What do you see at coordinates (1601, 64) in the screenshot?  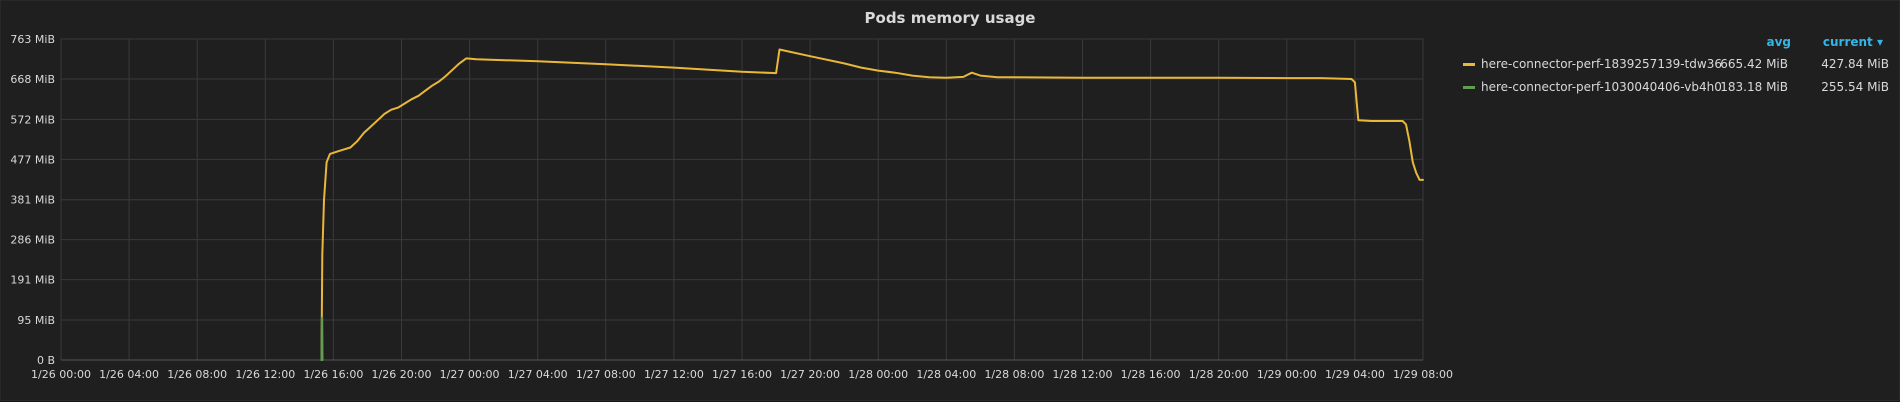 I see `legend-series-name: here-connector-perf-1839257139-tdw36` at bounding box center [1601, 64].